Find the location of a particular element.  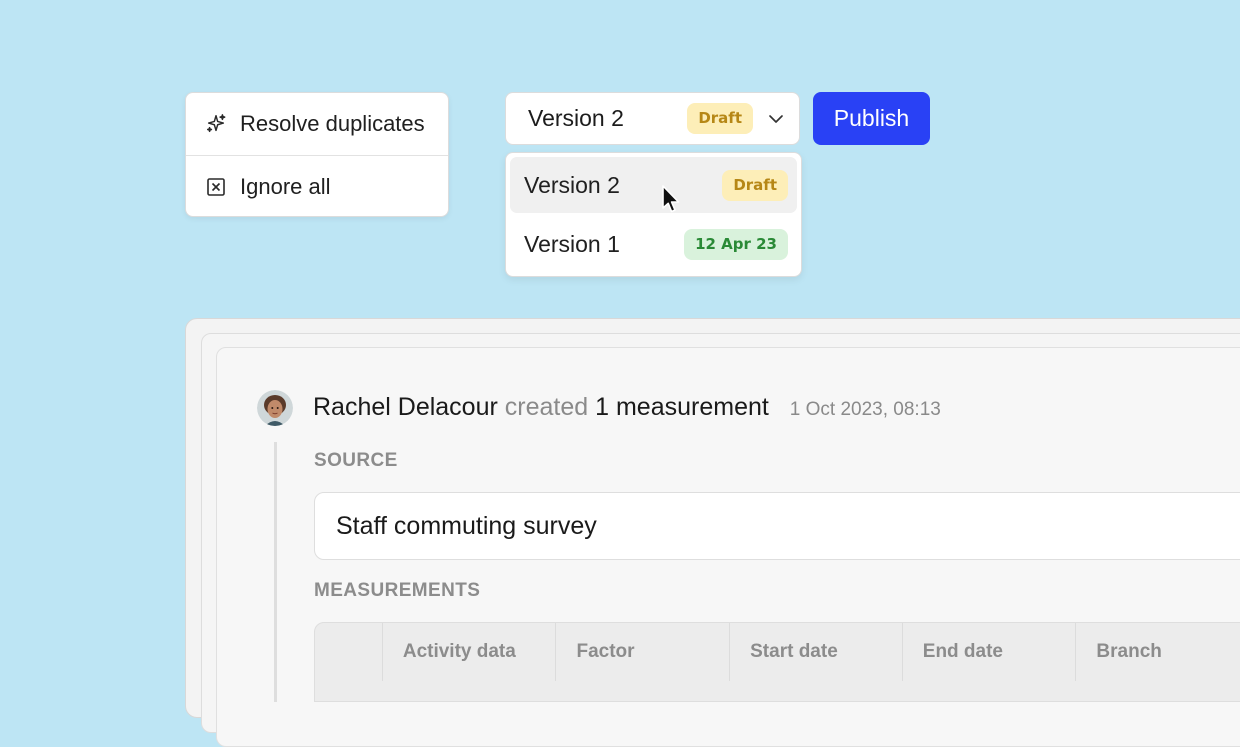

table-header-end-date: End date is located at coordinates (990, 652).